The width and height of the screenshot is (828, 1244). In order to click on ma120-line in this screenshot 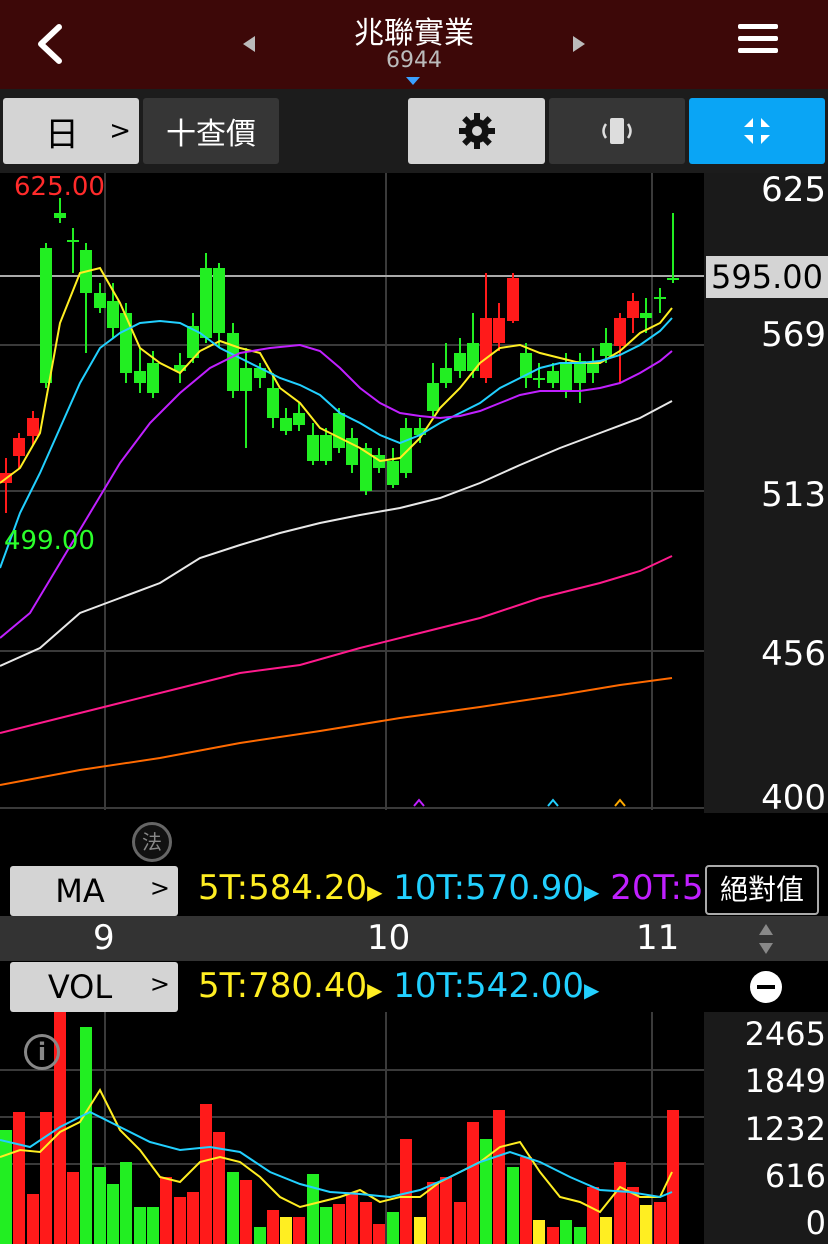, I will do `click(336, 644)`.